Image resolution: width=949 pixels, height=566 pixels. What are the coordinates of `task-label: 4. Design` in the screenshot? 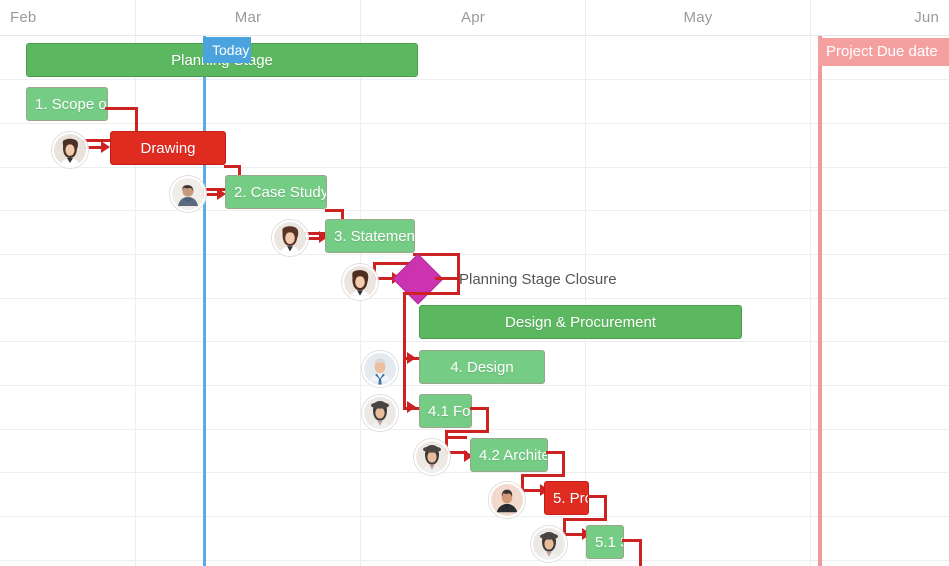 It's located at (482, 367).